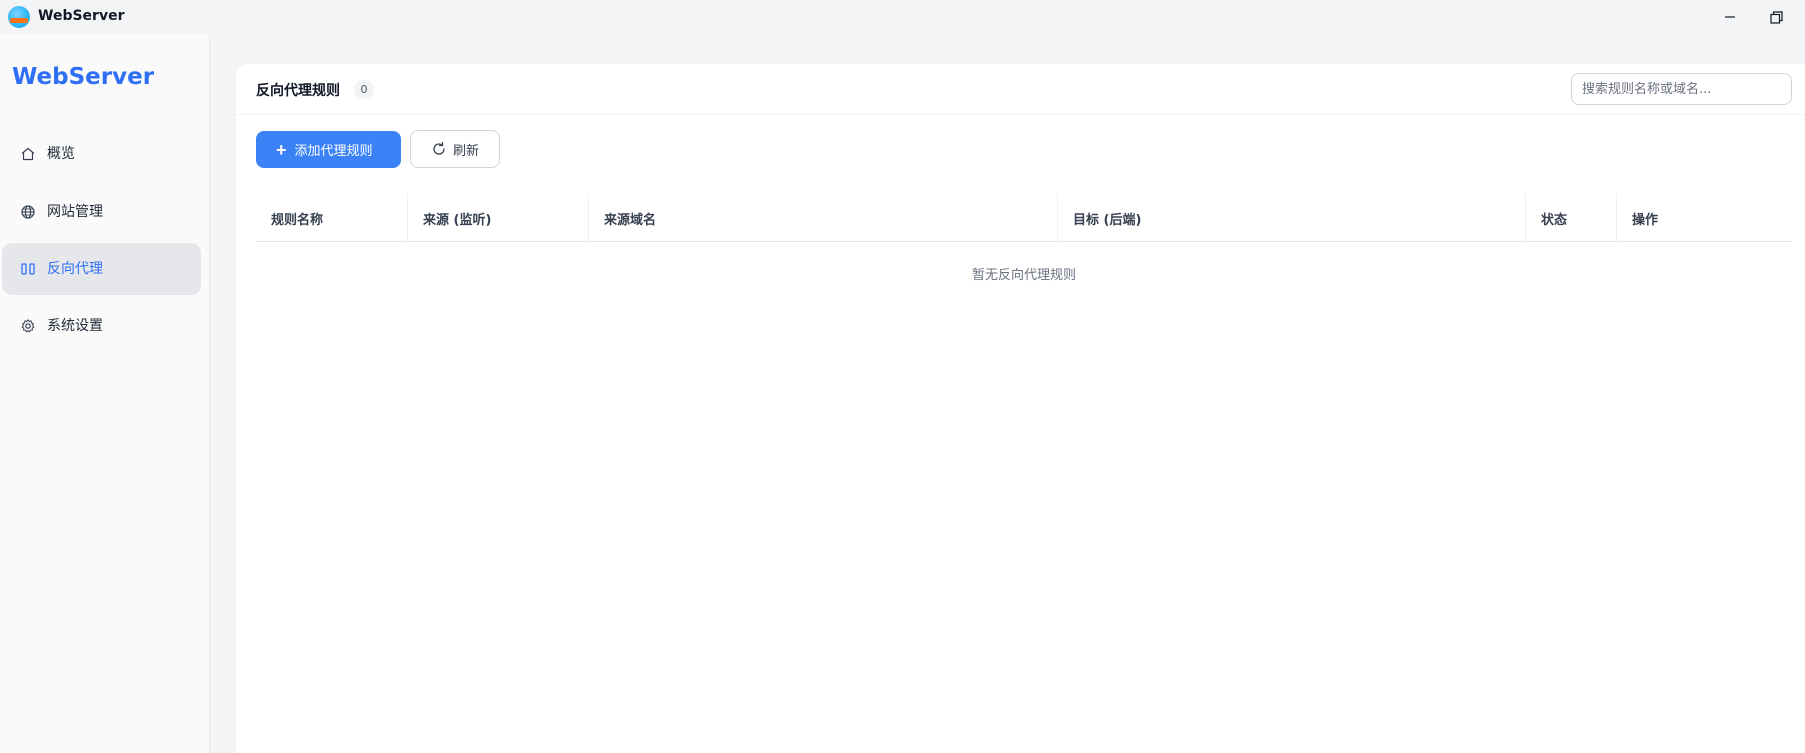 The width and height of the screenshot is (1805, 753). I want to click on column-header-actions: 操作, so click(1704, 218).